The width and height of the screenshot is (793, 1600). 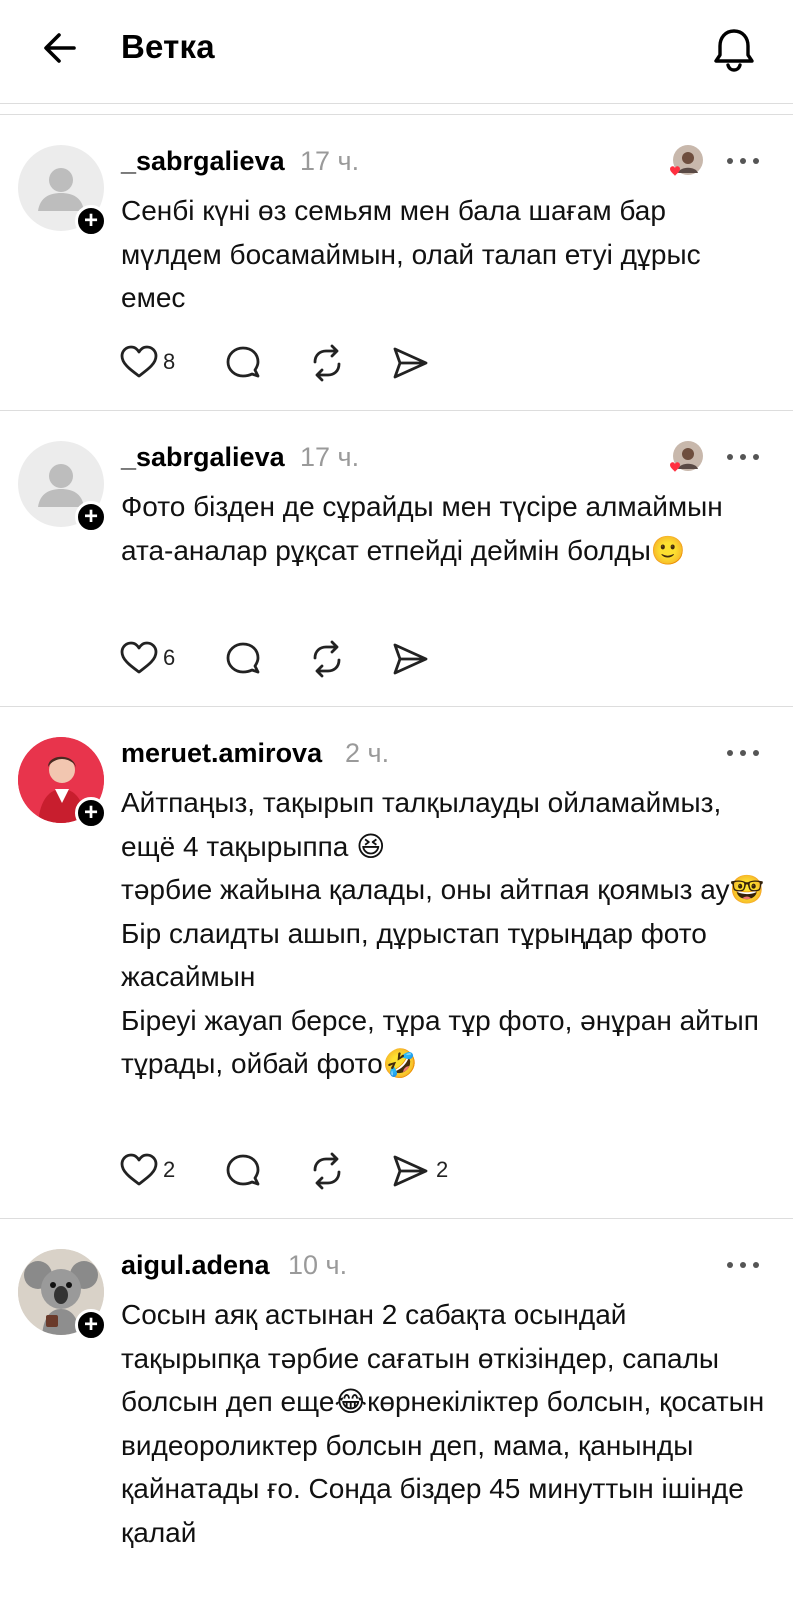 I want to click on divider, so click(x=396, y=103).